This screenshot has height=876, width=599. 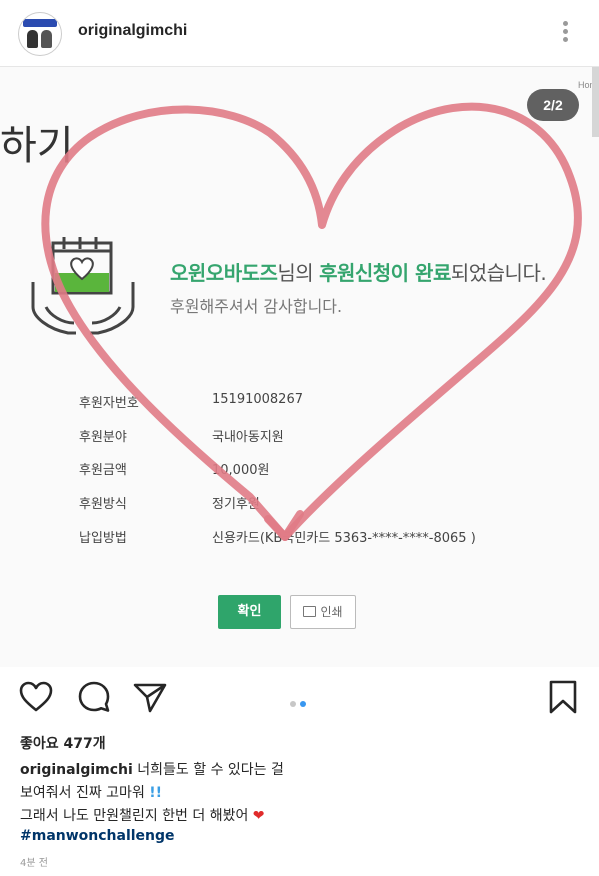 I want to click on print-button: 인쇄, so click(x=323, y=612).